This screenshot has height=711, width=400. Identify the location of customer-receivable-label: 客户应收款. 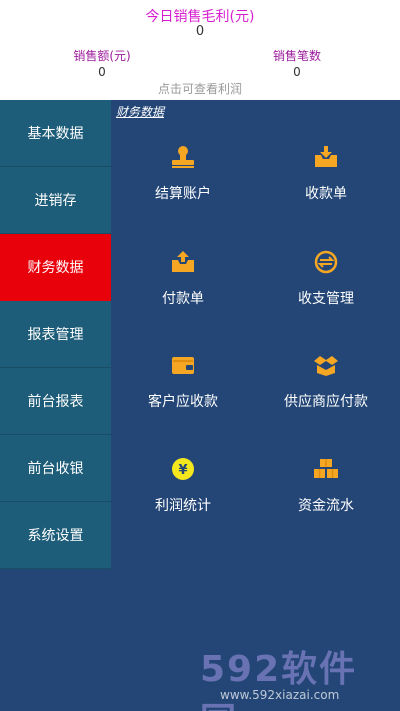
(183, 402).